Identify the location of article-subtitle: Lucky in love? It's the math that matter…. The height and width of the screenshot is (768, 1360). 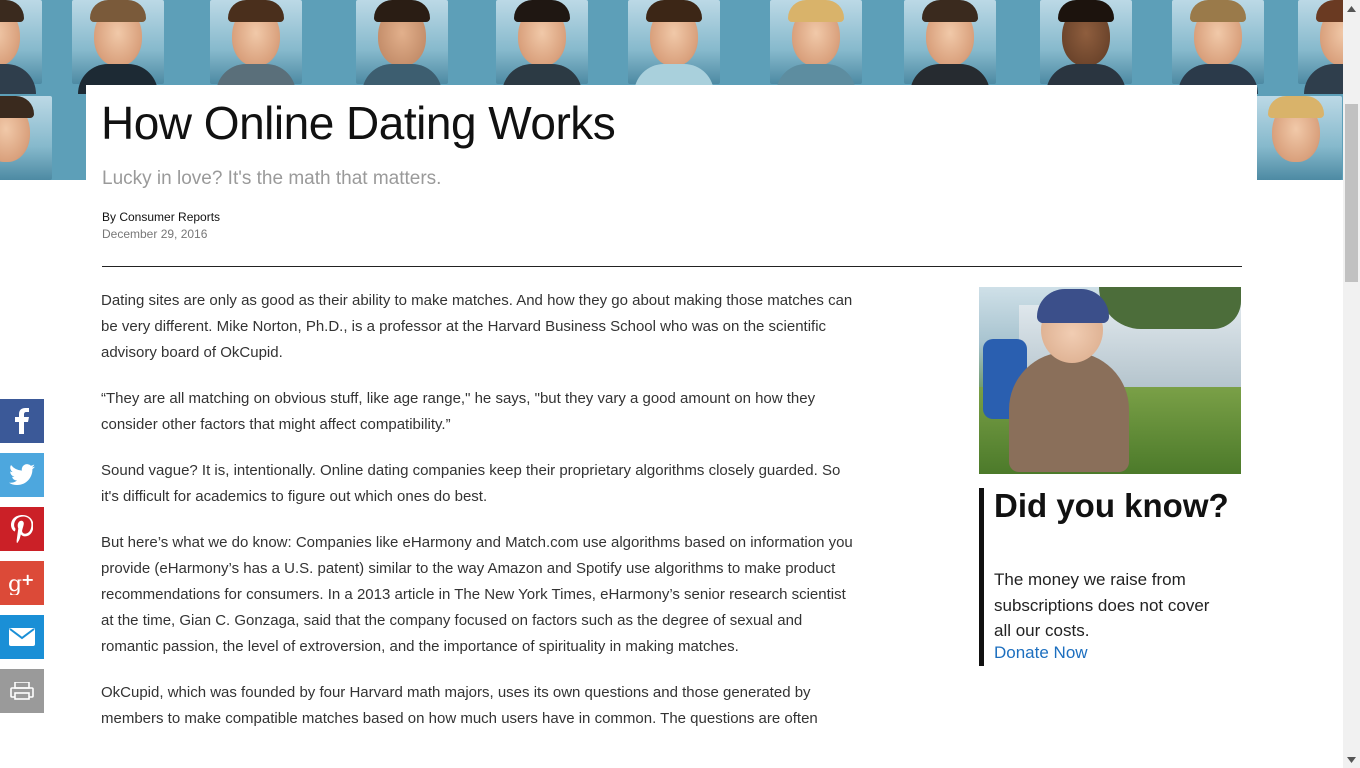
(272, 178).